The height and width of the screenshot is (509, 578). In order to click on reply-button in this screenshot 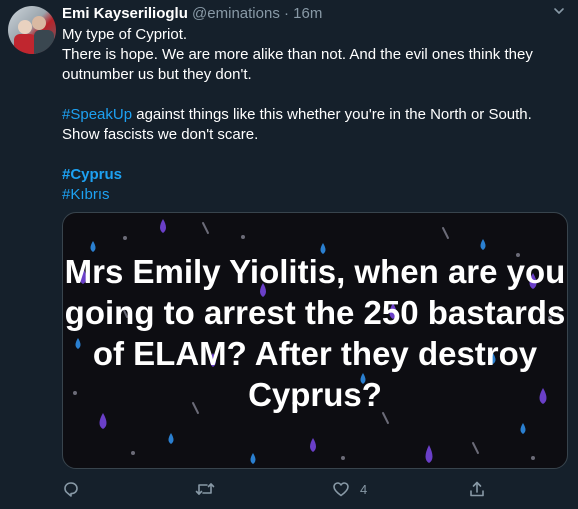, I will do `click(71, 489)`.